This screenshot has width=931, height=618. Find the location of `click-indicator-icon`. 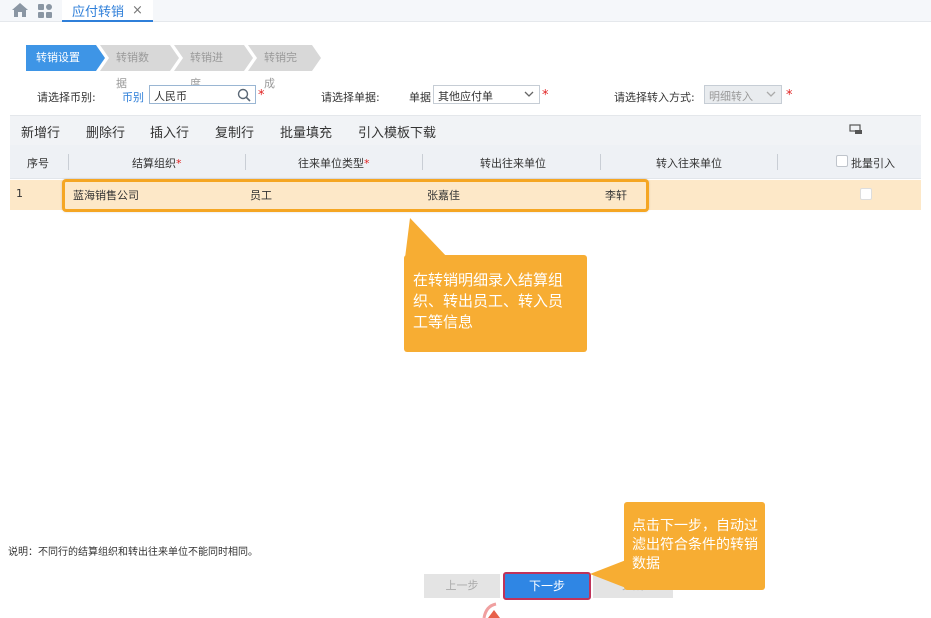

click-indicator-icon is located at coordinates (491, 610).